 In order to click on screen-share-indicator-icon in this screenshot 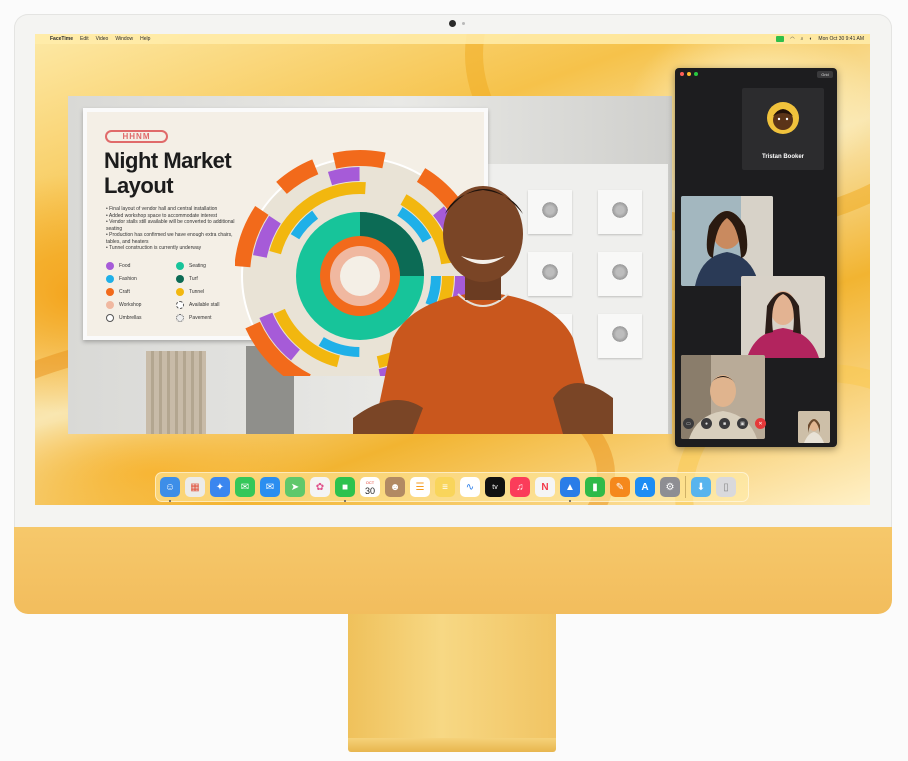, I will do `click(780, 39)`.